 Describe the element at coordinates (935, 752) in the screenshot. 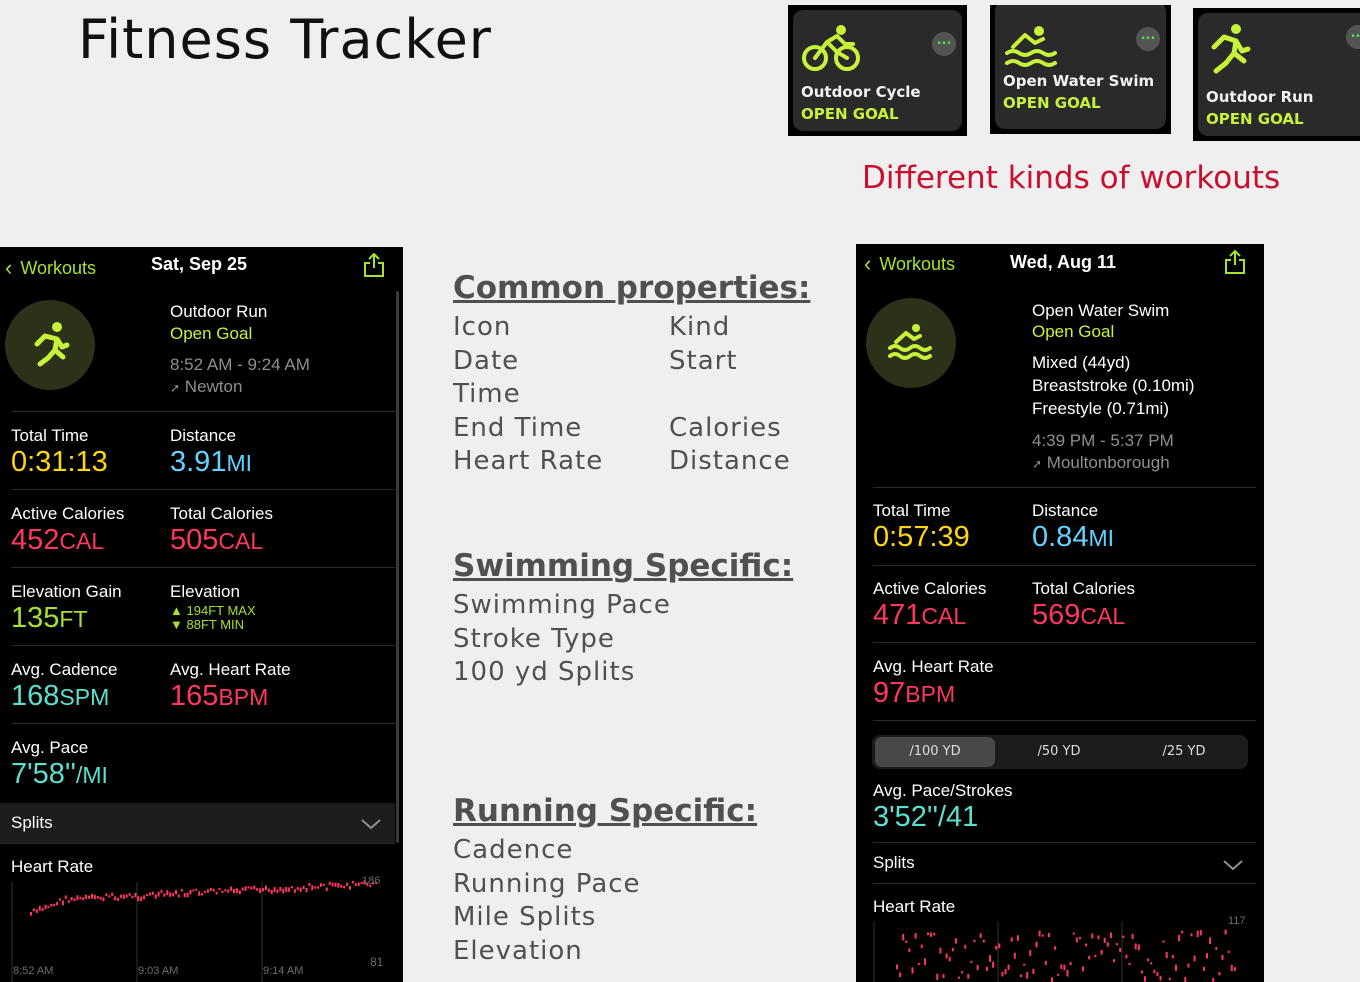

I see `segment-100yd: /100 YD` at that location.